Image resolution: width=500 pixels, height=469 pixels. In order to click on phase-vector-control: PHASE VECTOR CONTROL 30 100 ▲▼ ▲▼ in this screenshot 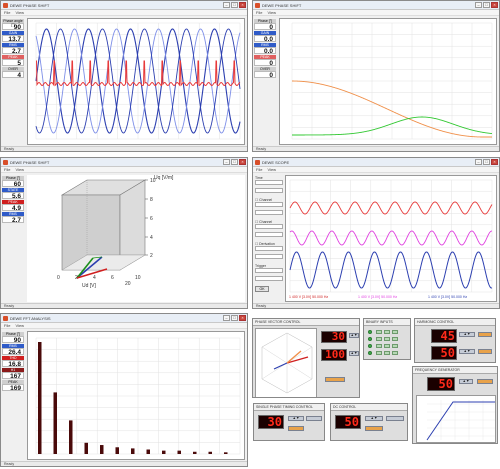, I will do `click(306, 358)`.